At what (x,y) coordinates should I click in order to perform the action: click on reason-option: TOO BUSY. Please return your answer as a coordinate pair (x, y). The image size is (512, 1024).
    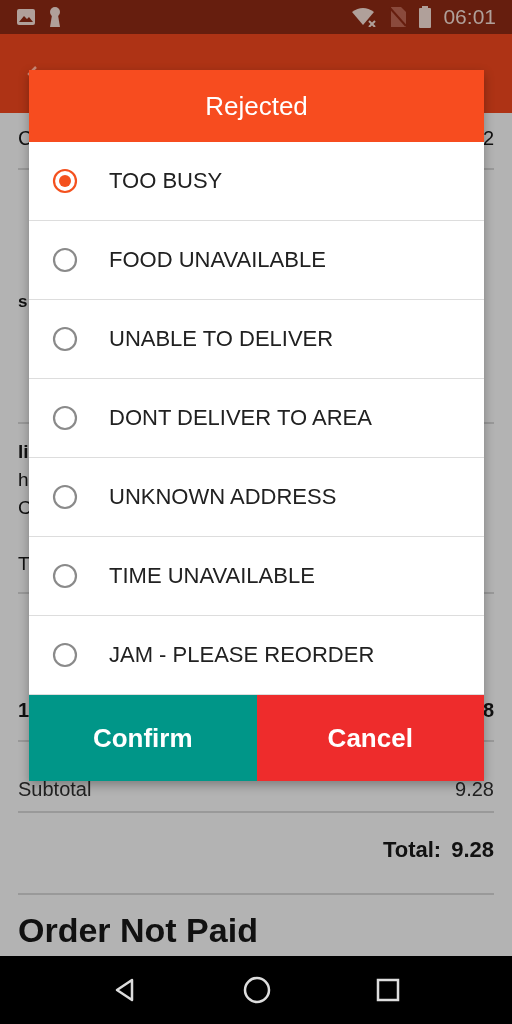
    Looking at the image, I should click on (256, 181).